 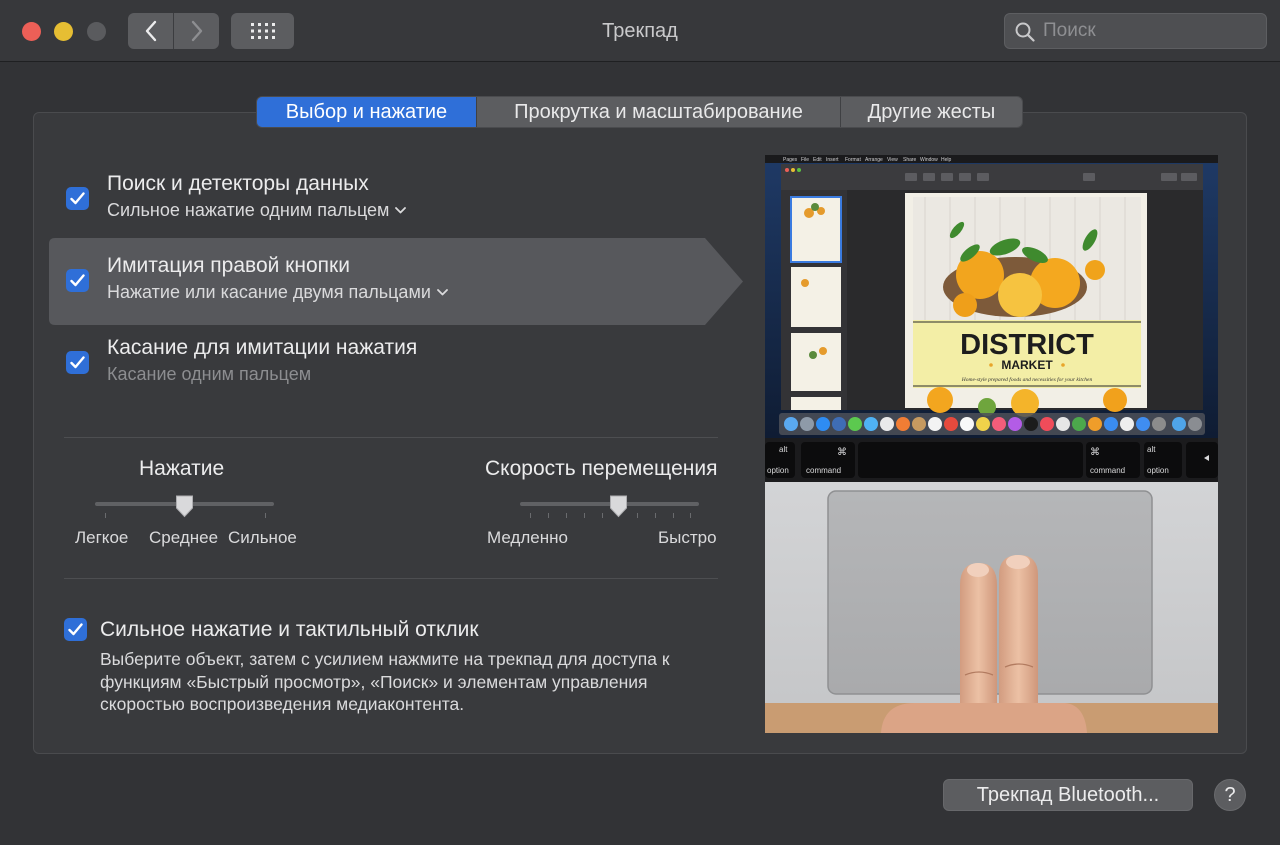 What do you see at coordinates (783, 449) in the screenshot?
I see `key-alt-left: alt` at bounding box center [783, 449].